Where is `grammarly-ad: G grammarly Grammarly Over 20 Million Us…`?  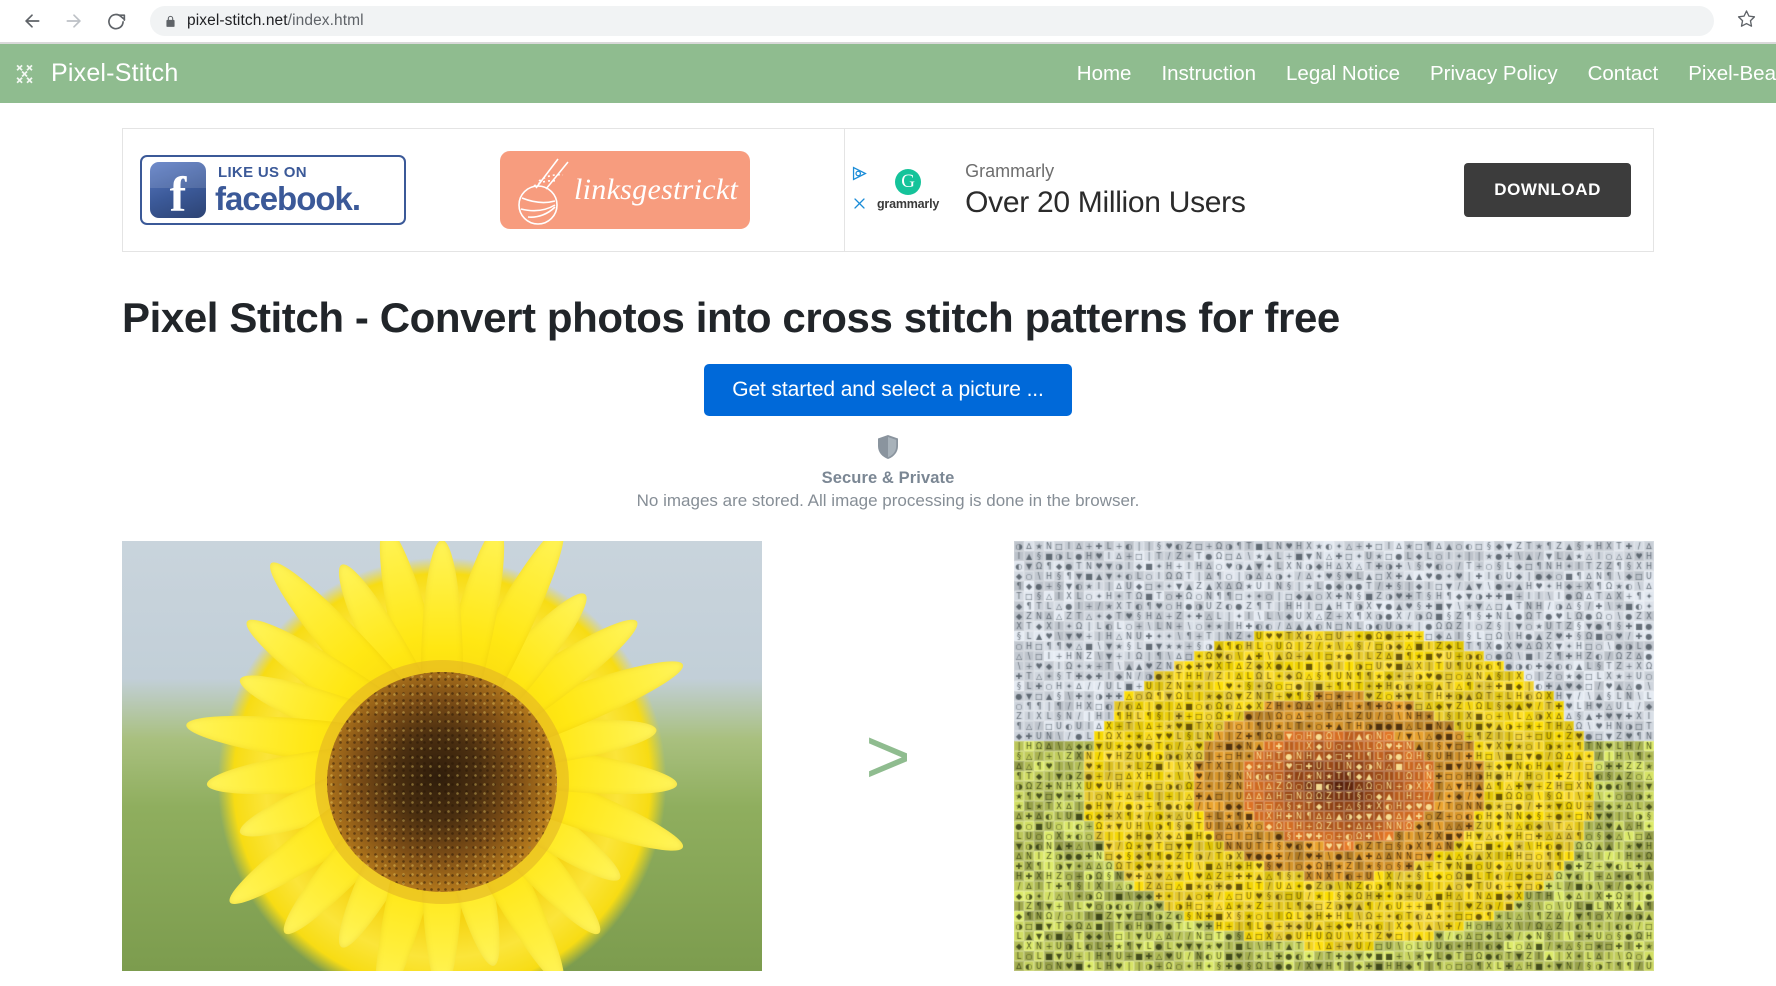 grammarly-ad: G grammarly Grammarly Over 20 Million Us… is located at coordinates (1248, 190).